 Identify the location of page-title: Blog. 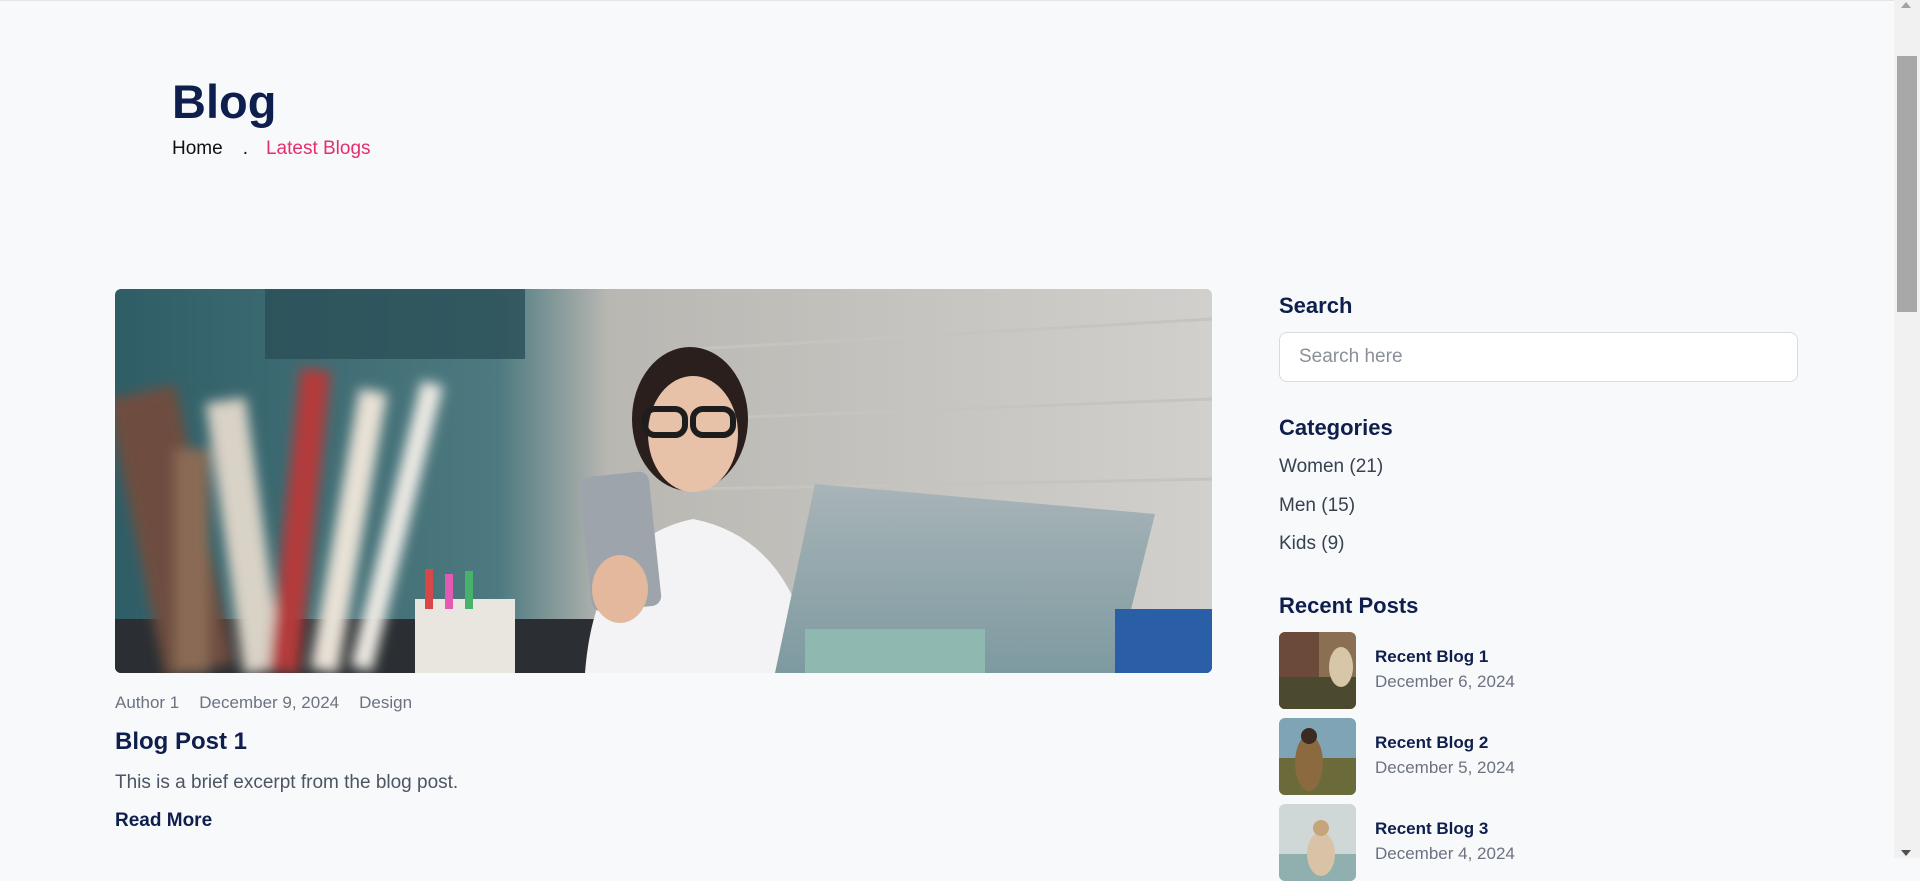
(224, 101).